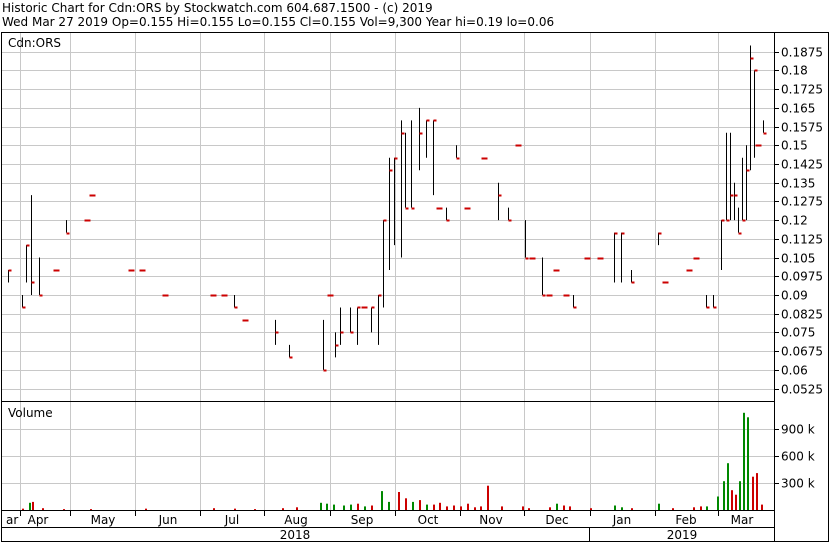 Image resolution: width=830 pixels, height=543 pixels. I want to click on price-tick-label: 0.105, so click(798, 259).